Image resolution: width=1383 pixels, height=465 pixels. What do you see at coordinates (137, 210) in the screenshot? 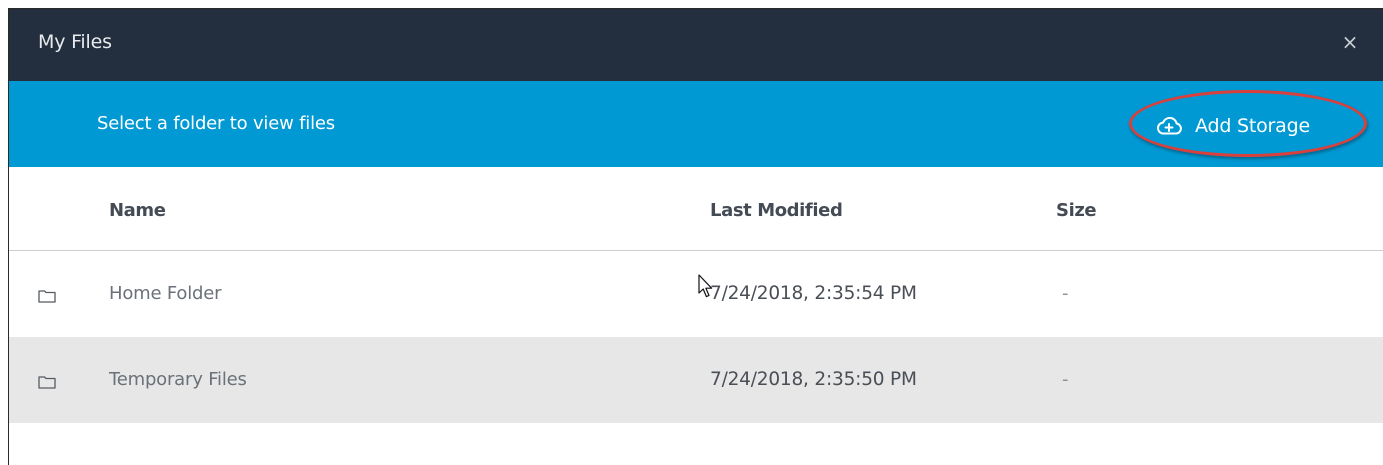
I see `column-header-name: Name` at bounding box center [137, 210].